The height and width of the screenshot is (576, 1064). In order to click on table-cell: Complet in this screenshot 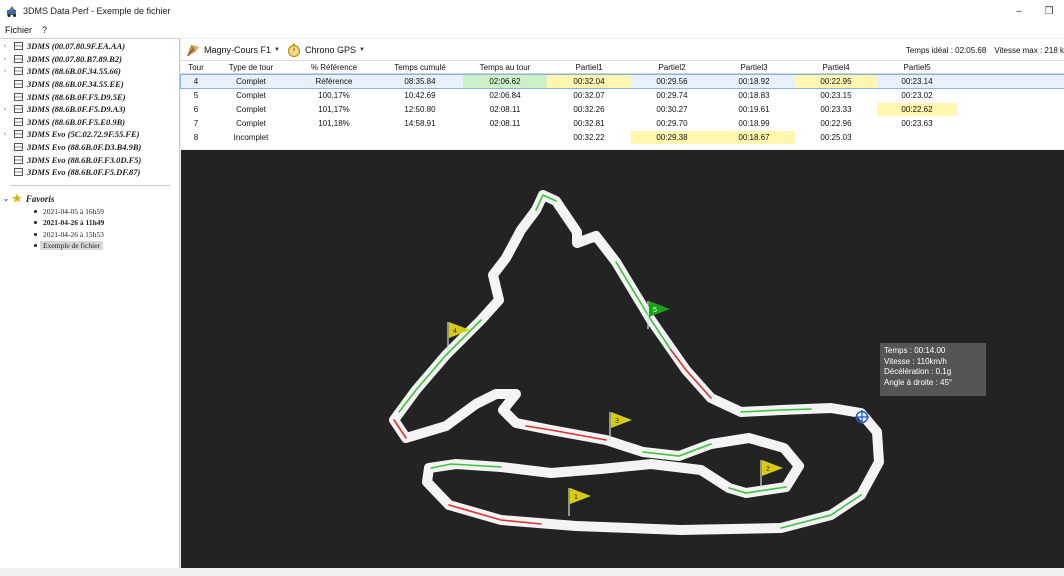, I will do `click(251, 123)`.